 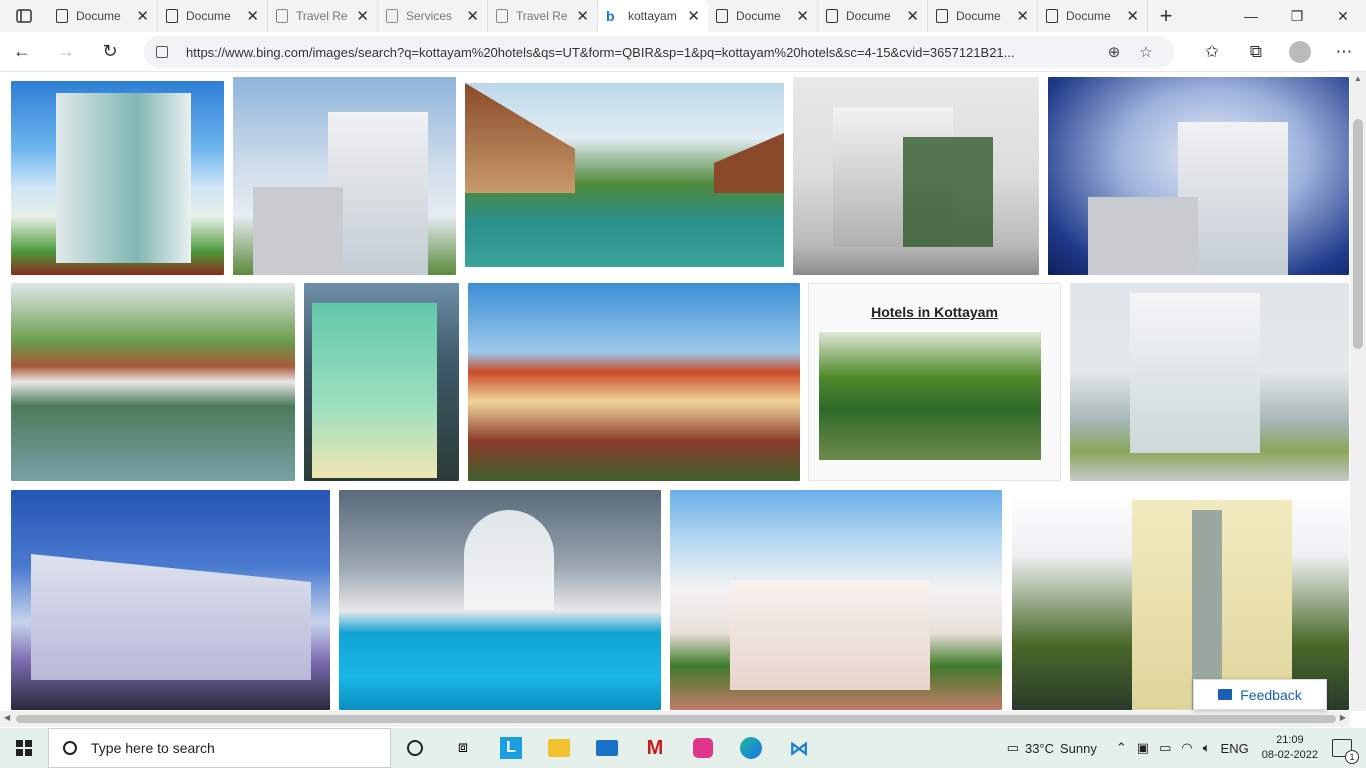 I want to click on wps-icon, so click(x=703, y=748).